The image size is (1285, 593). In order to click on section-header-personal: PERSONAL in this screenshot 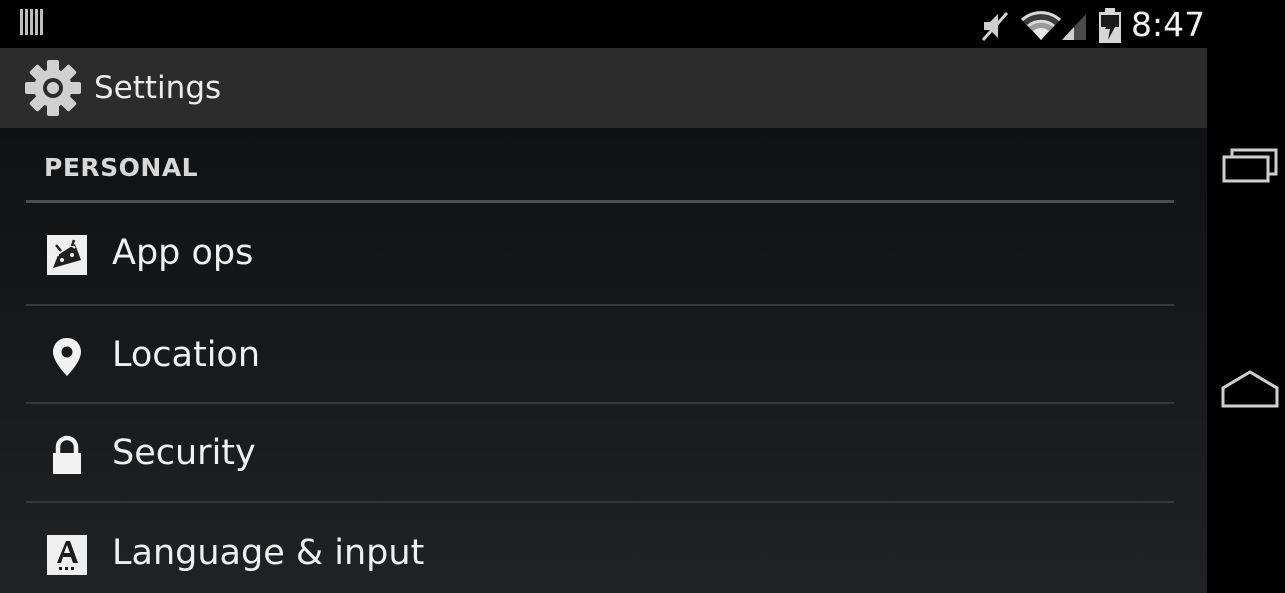, I will do `click(121, 167)`.